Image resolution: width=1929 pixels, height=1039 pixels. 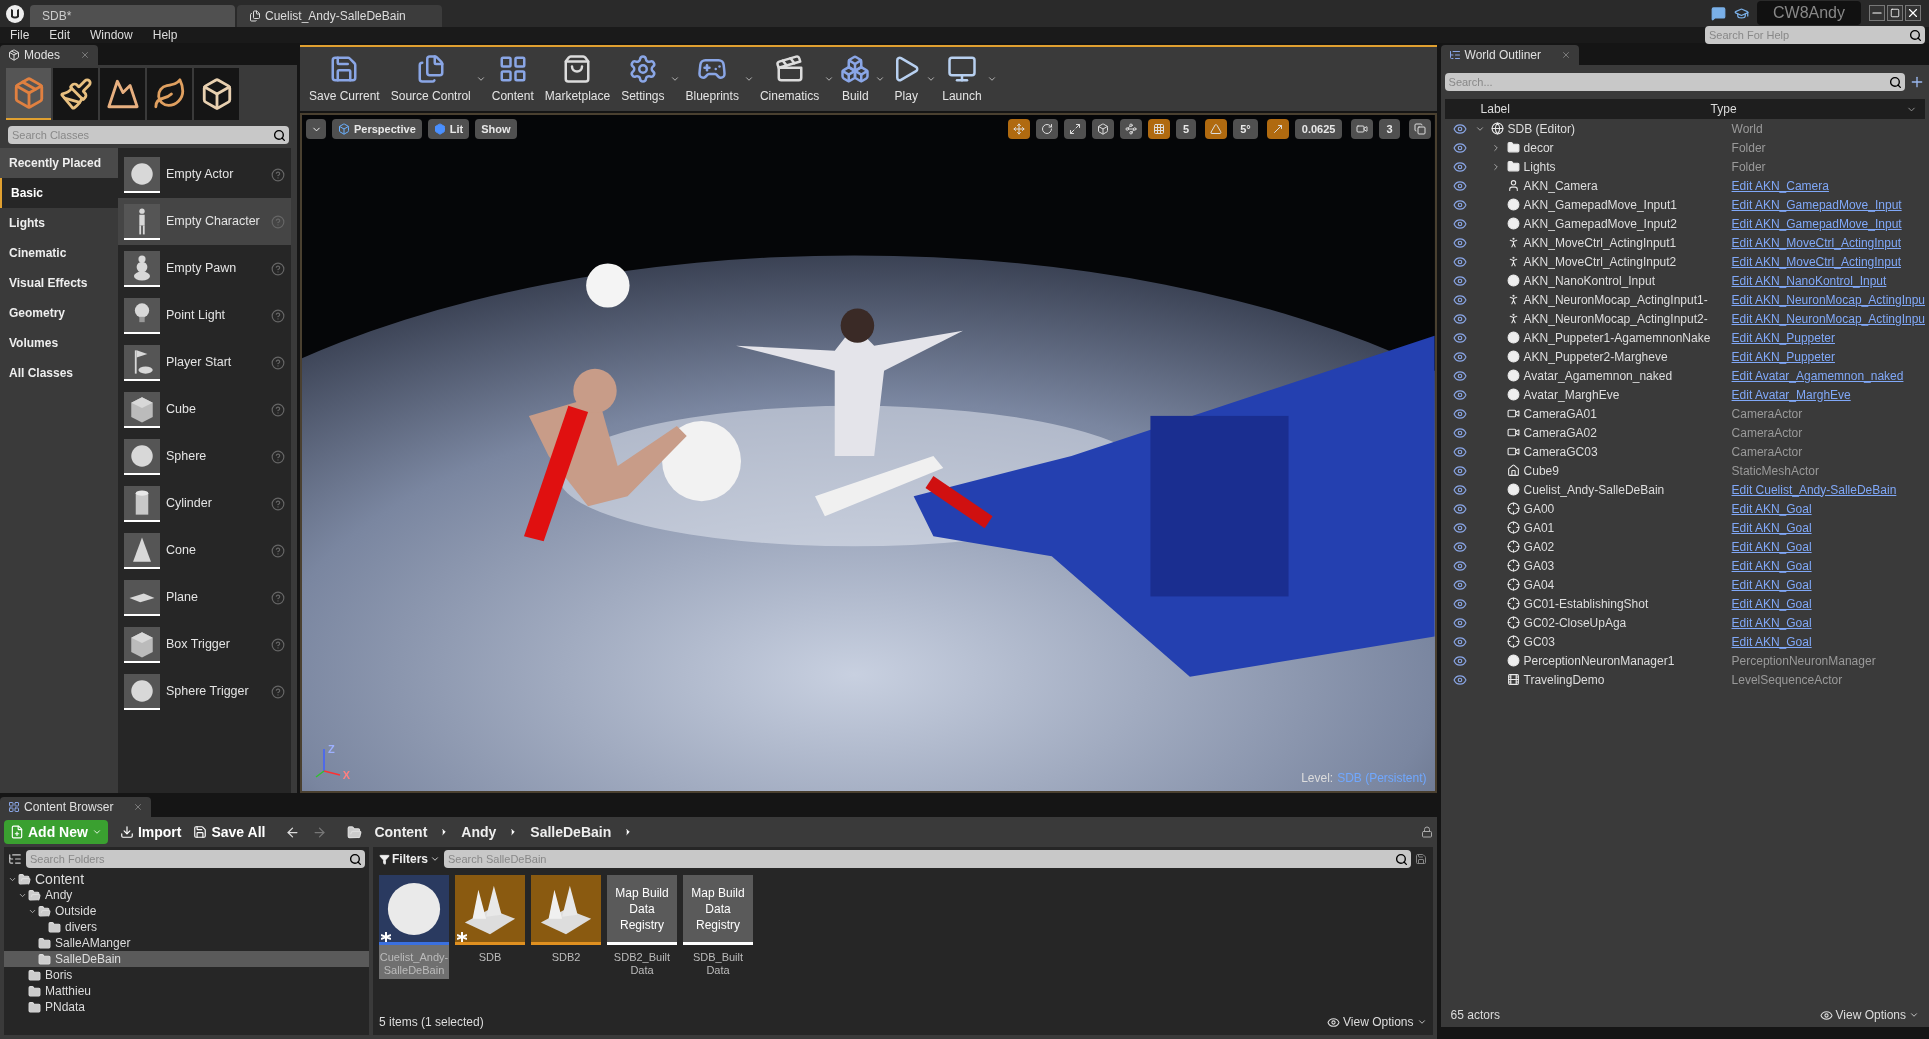 I want to click on folder-item: SalleAManger, so click(x=186, y=943).